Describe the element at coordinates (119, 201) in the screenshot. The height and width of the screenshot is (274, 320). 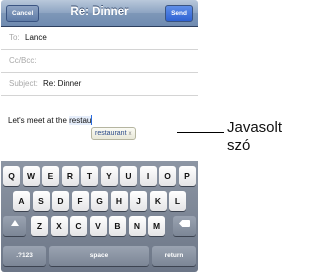
I see `key-h: H` at that location.